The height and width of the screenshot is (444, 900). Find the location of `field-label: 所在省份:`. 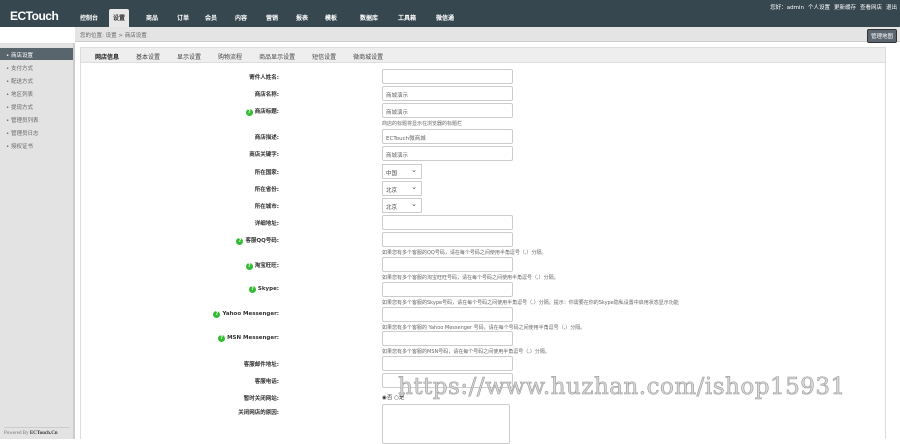

field-label: 所在省份: is located at coordinates (267, 189).